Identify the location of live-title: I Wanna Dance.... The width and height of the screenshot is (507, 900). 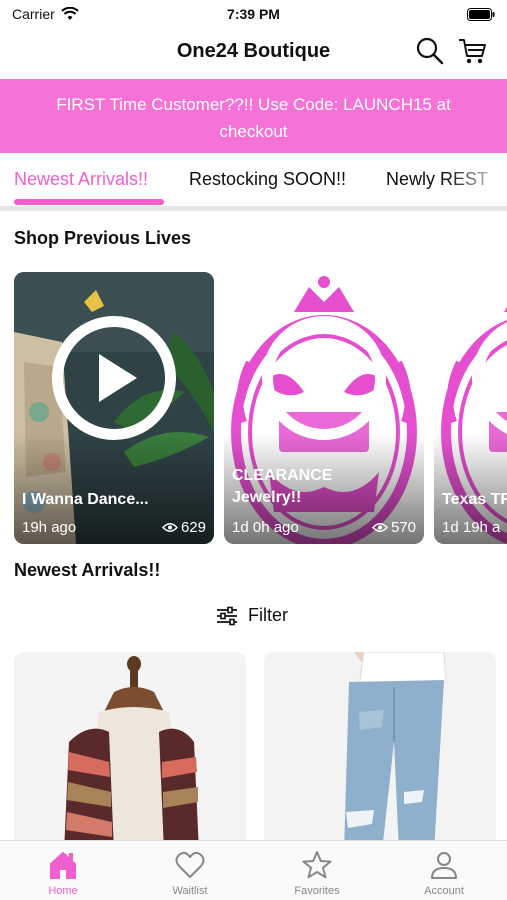
(85, 499).